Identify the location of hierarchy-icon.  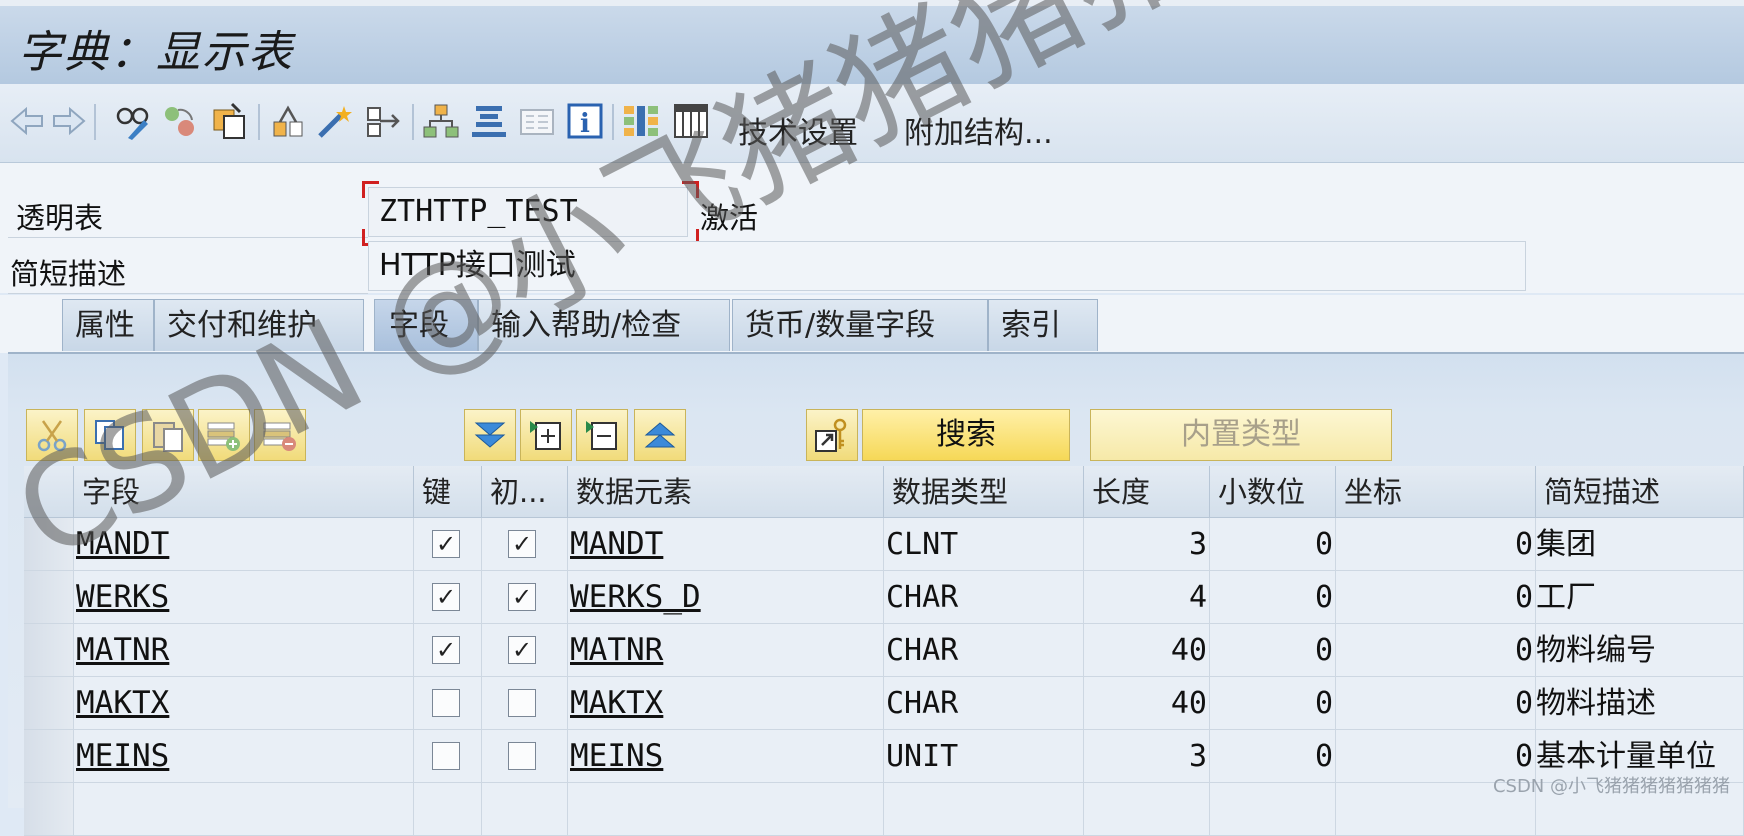
(441, 121).